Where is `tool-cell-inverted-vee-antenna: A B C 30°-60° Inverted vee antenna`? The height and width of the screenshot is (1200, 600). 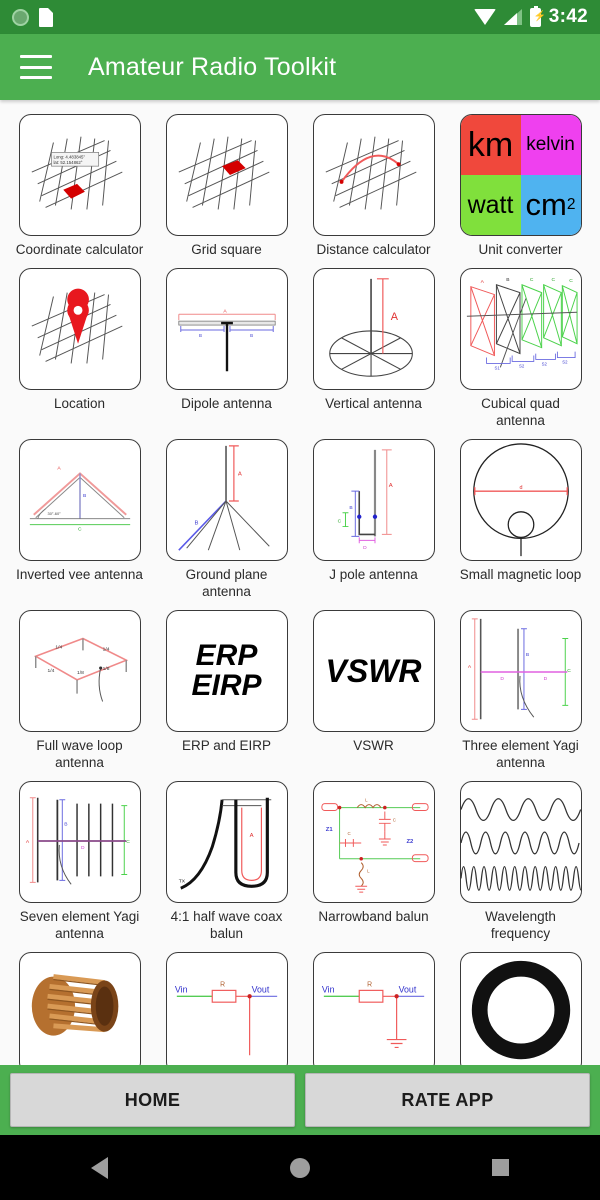 tool-cell-inverted-vee-antenna: A B C 30°-60° Inverted vee antenna is located at coordinates (79, 518).